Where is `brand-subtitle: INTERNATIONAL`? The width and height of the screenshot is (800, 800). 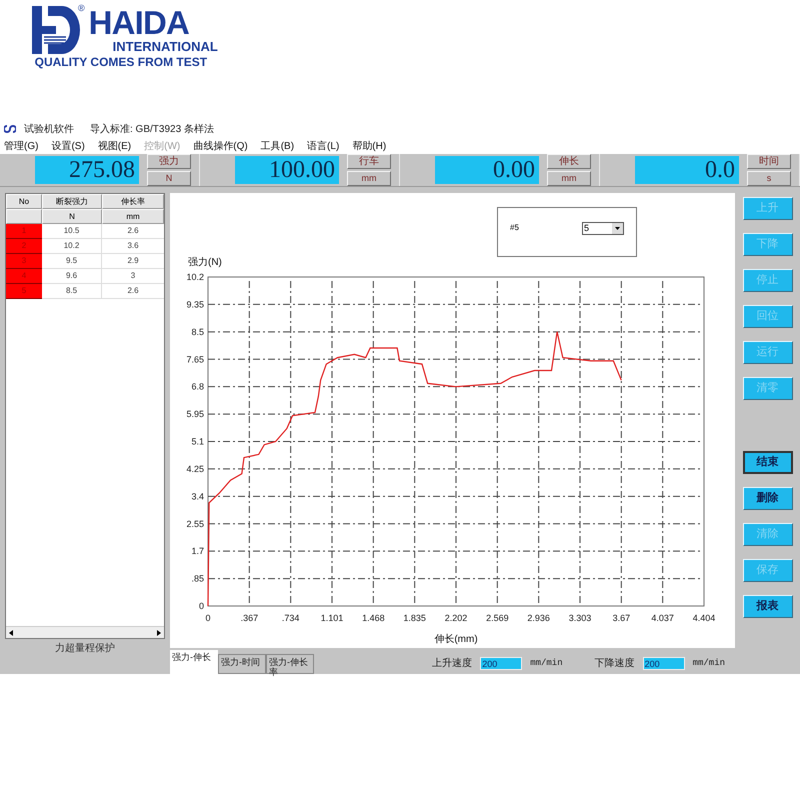
brand-subtitle: INTERNATIONAL is located at coordinates (165, 46).